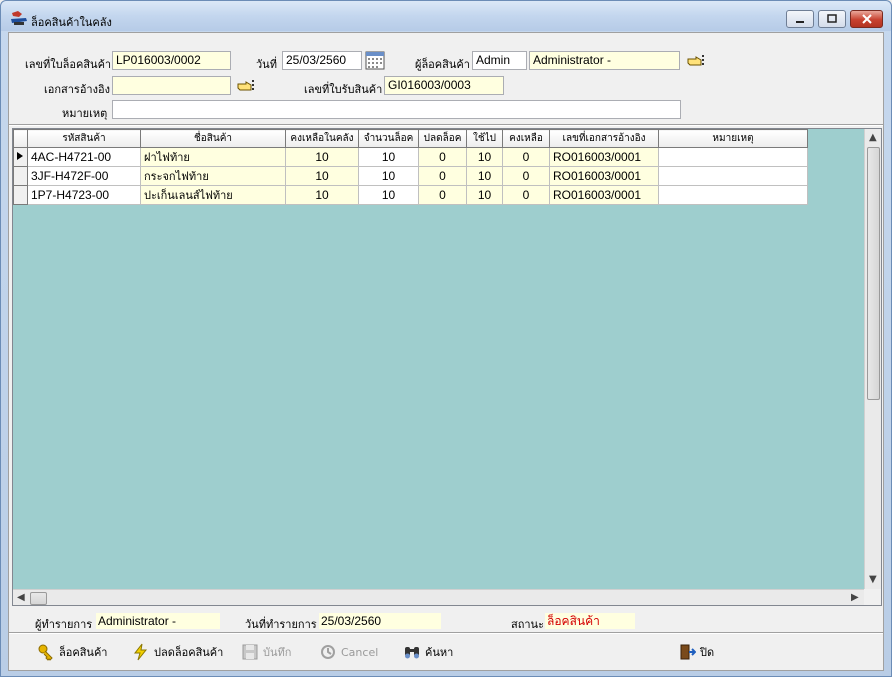  Describe the element at coordinates (707, 652) in the screenshot. I see `close-button-label: ปิด` at that location.